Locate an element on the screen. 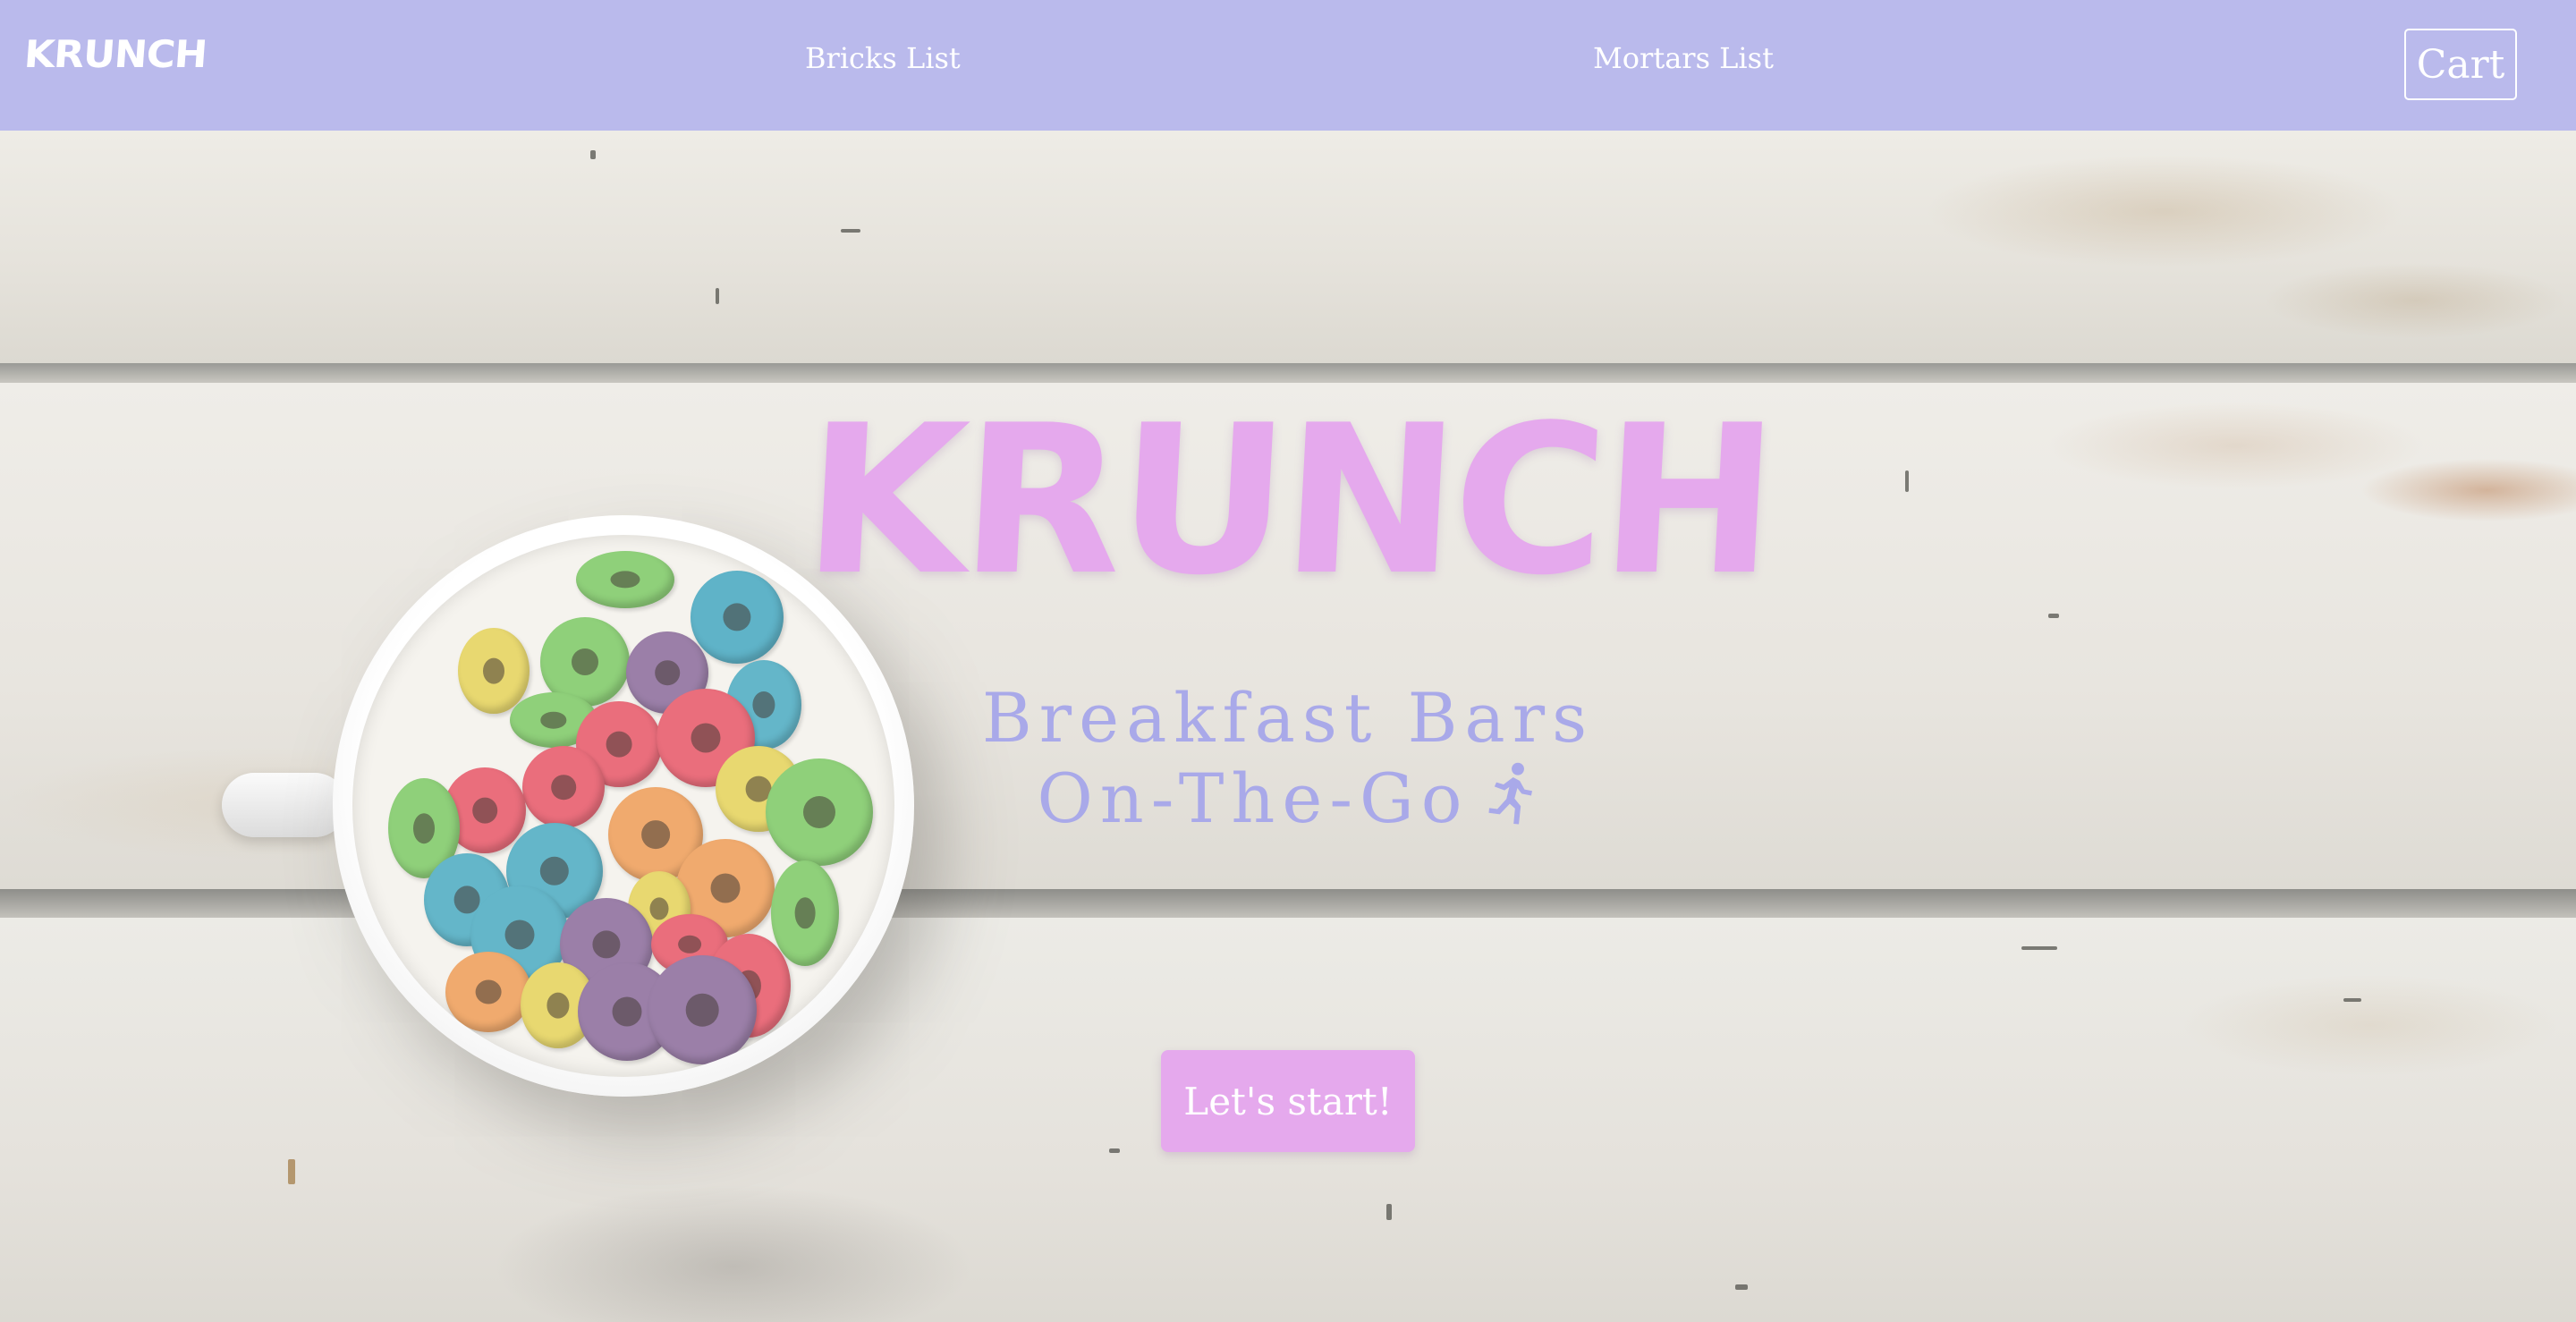 Image resolution: width=2576 pixels, height=1322 pixels. running-person-icon is located at coordinates (1510, 804).